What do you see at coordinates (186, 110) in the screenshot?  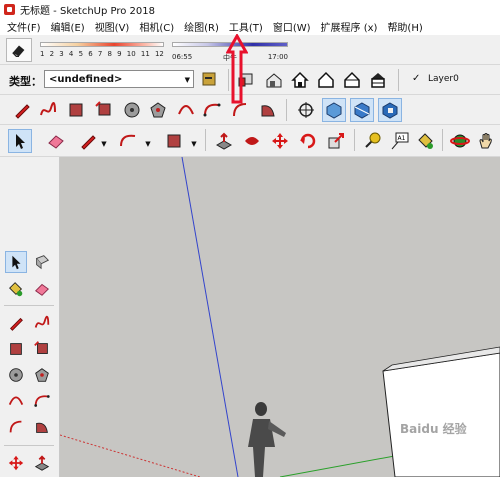 I see `arc-tool-button` at bounding box center [186, 110].